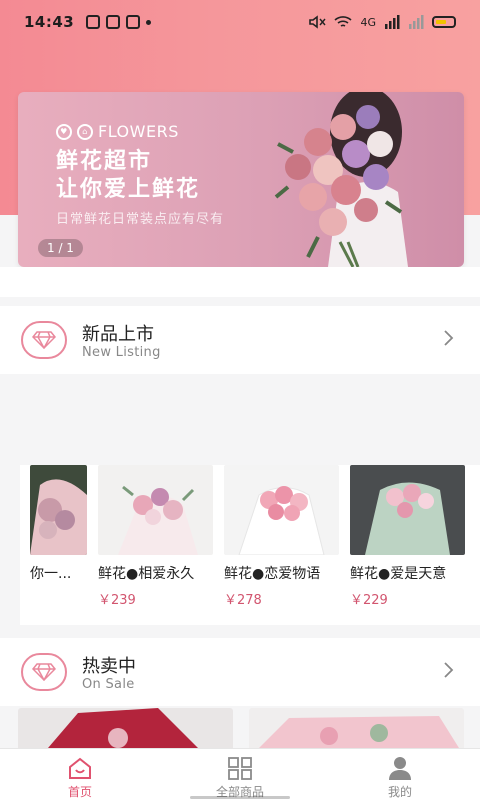 This screenshot has width=480, height=801. I want to click on system-status: 4G, so click(382, 22).